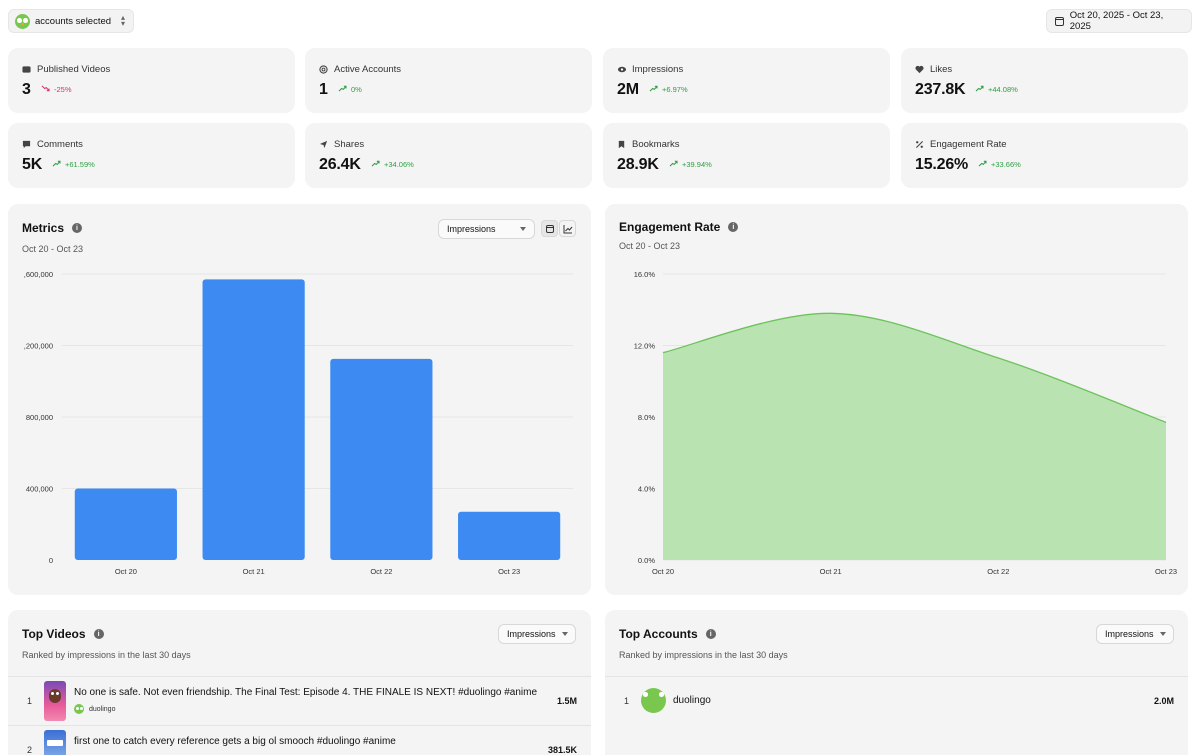 This screenshot has width=1200, height=755. Describe the element at coordinates (102, 709) in the screenshot. I see `video-account-name: duolingo` at that location.